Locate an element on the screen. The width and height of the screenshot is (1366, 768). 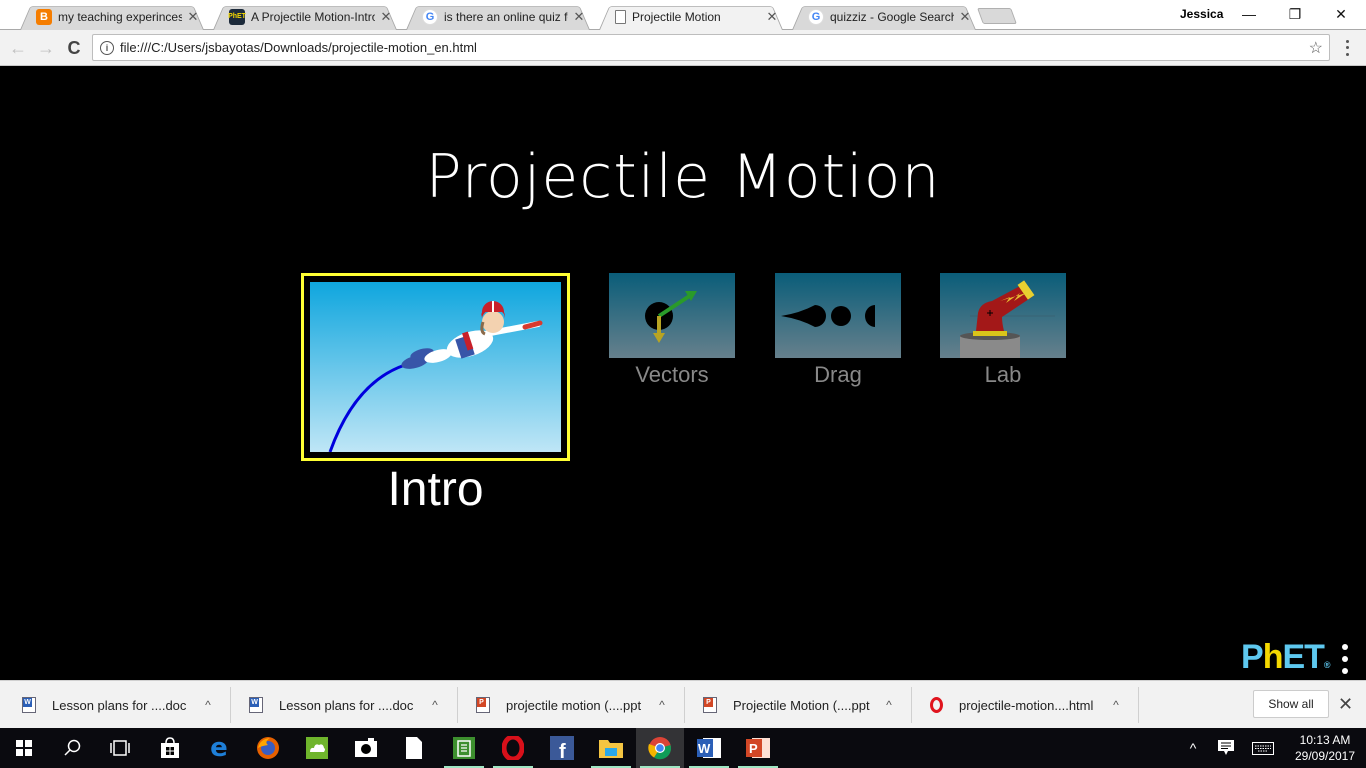
taskbar-word: W is located at coordinates (709, 748).